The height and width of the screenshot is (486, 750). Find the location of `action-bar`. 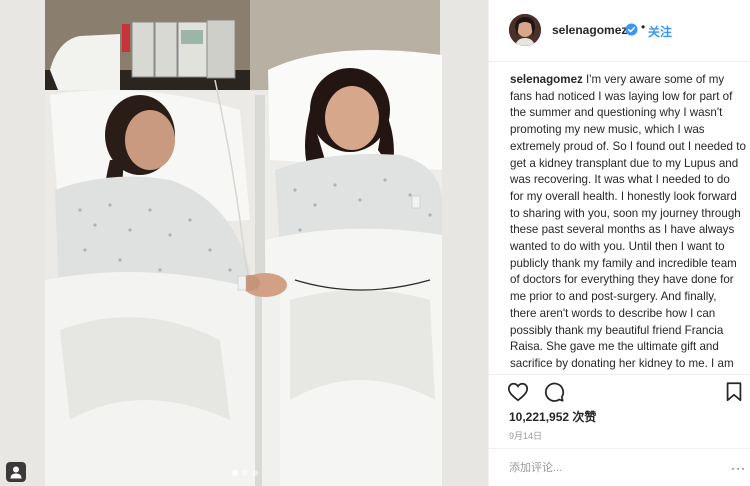

action-bar is located at coordinates (619, 391).